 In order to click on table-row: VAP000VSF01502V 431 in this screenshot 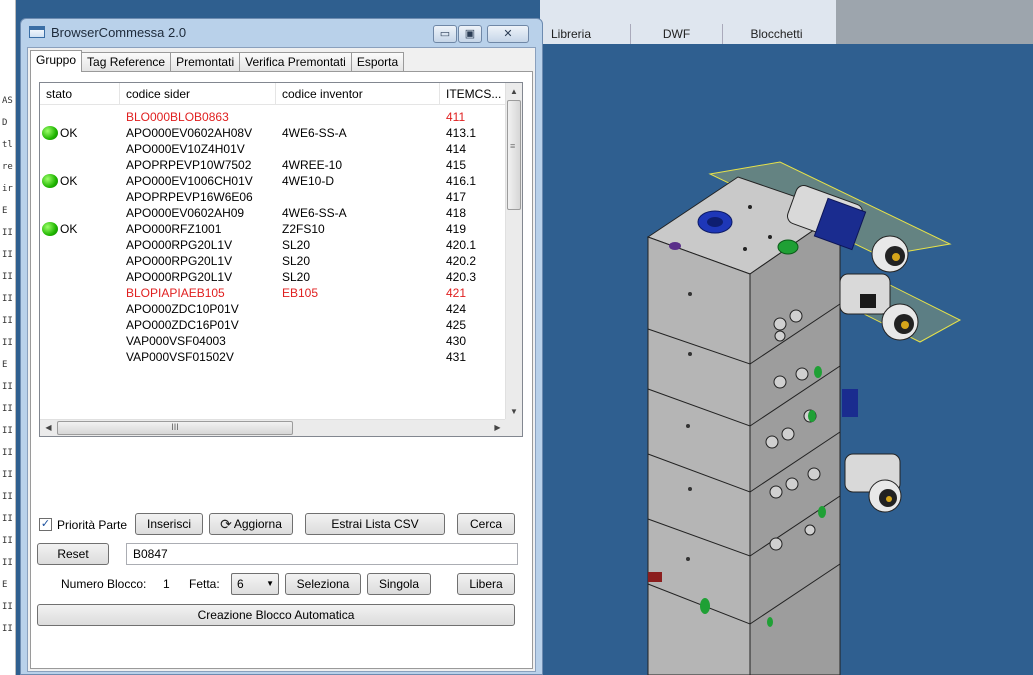, I will do `click(273, 357)`.